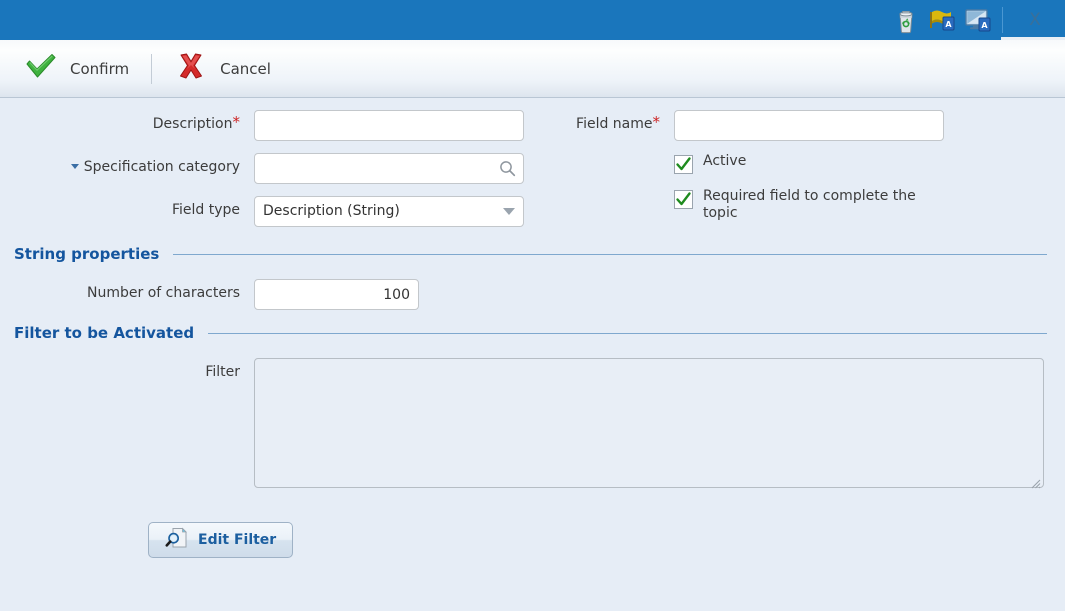 The image size is (1065, 611). Describe the element at coordinates (507, 168) in the screenshot. I see `search-icon` at that location.